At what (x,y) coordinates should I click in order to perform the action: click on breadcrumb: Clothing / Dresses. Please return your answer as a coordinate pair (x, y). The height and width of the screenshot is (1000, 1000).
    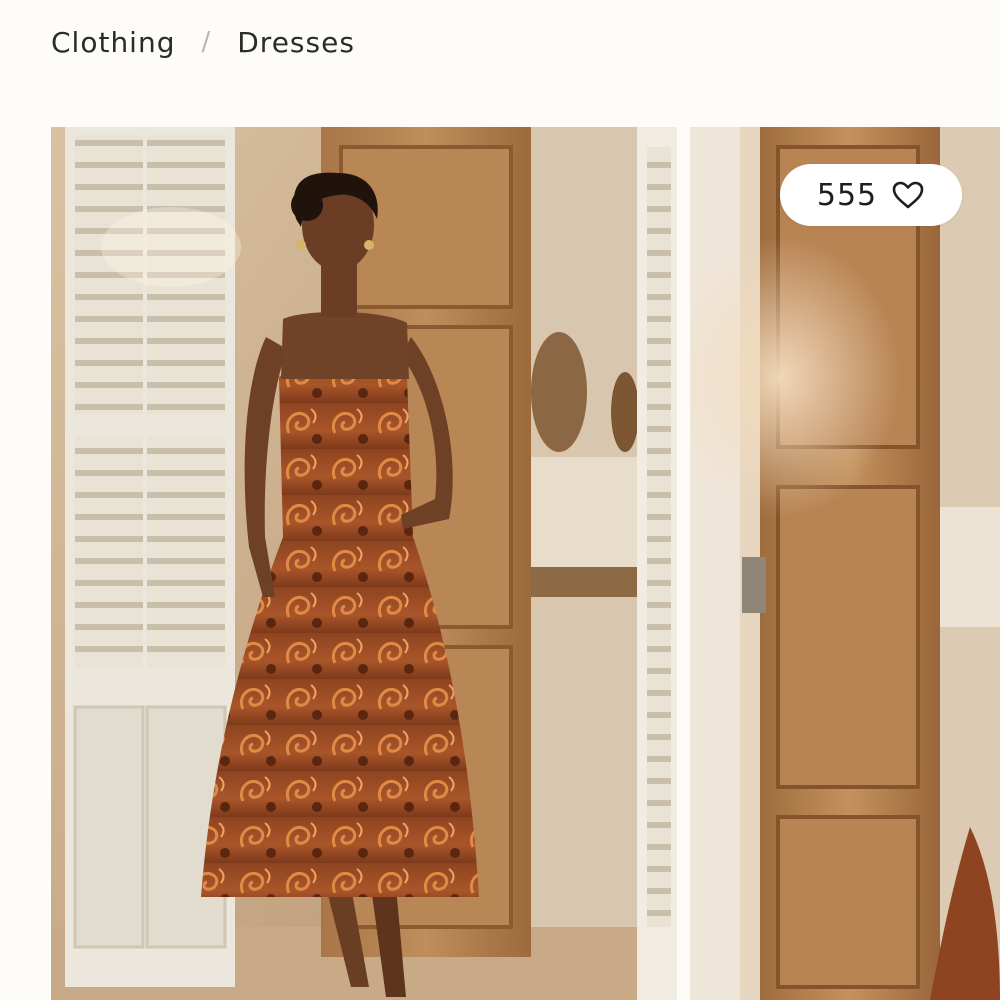
    Looking at the image, I should click on (203, 42).